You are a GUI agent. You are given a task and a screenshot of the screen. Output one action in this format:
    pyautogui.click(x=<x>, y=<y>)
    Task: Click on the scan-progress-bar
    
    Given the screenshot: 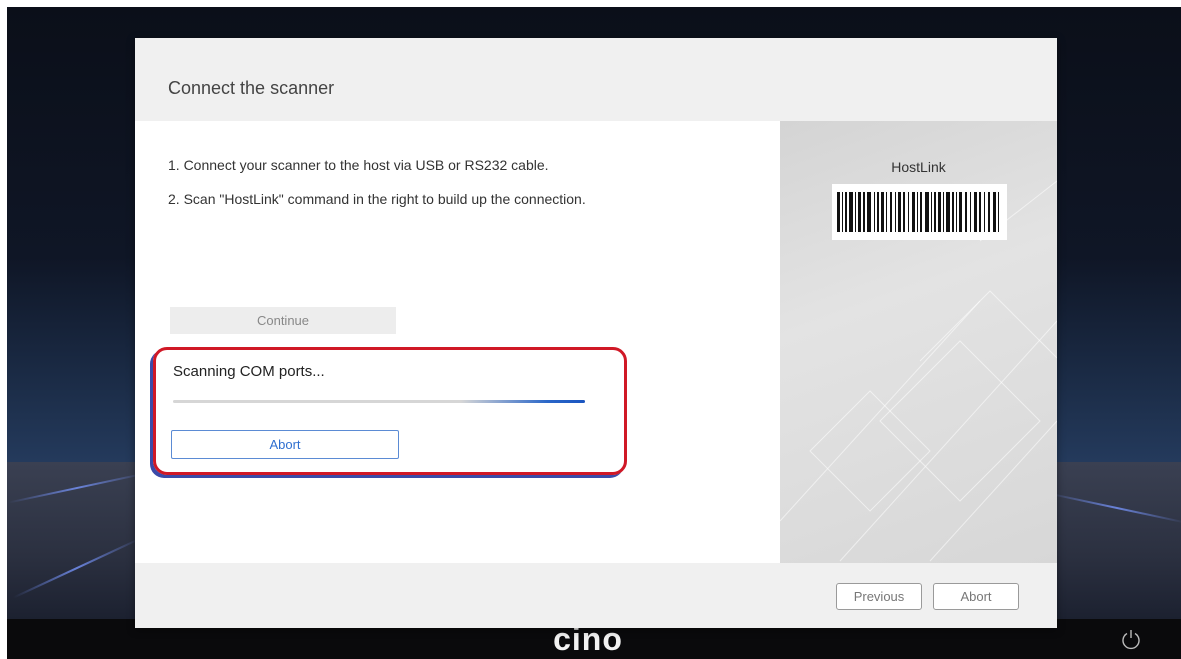 What is the action you would take?
    pyautogui.click(x=379, y=401)
    